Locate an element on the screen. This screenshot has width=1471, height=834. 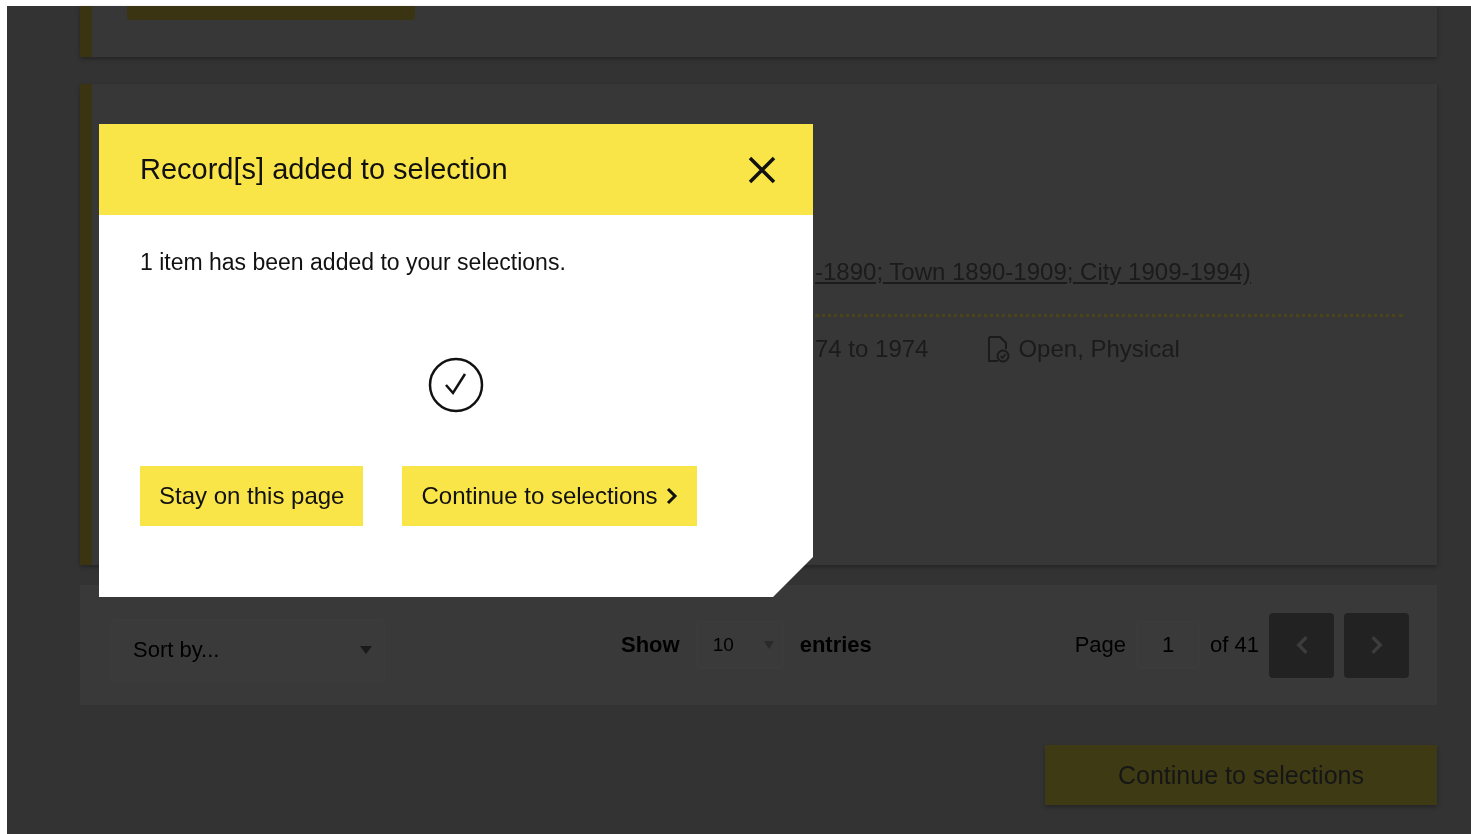
dropdown-arrow-icon is located at coordinates (366, 650).